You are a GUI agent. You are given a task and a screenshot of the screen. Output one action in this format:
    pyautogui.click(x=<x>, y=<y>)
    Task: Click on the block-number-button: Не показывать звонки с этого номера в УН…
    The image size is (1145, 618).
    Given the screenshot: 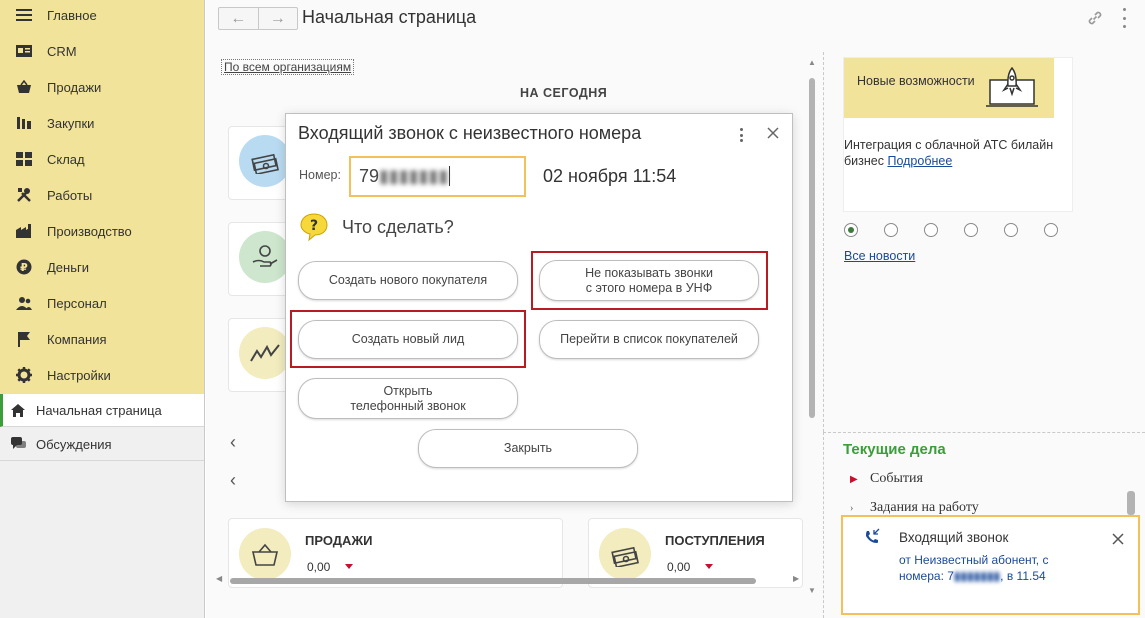 What is the action you would take?
    pyautogui.click(x=649, y=280)
    